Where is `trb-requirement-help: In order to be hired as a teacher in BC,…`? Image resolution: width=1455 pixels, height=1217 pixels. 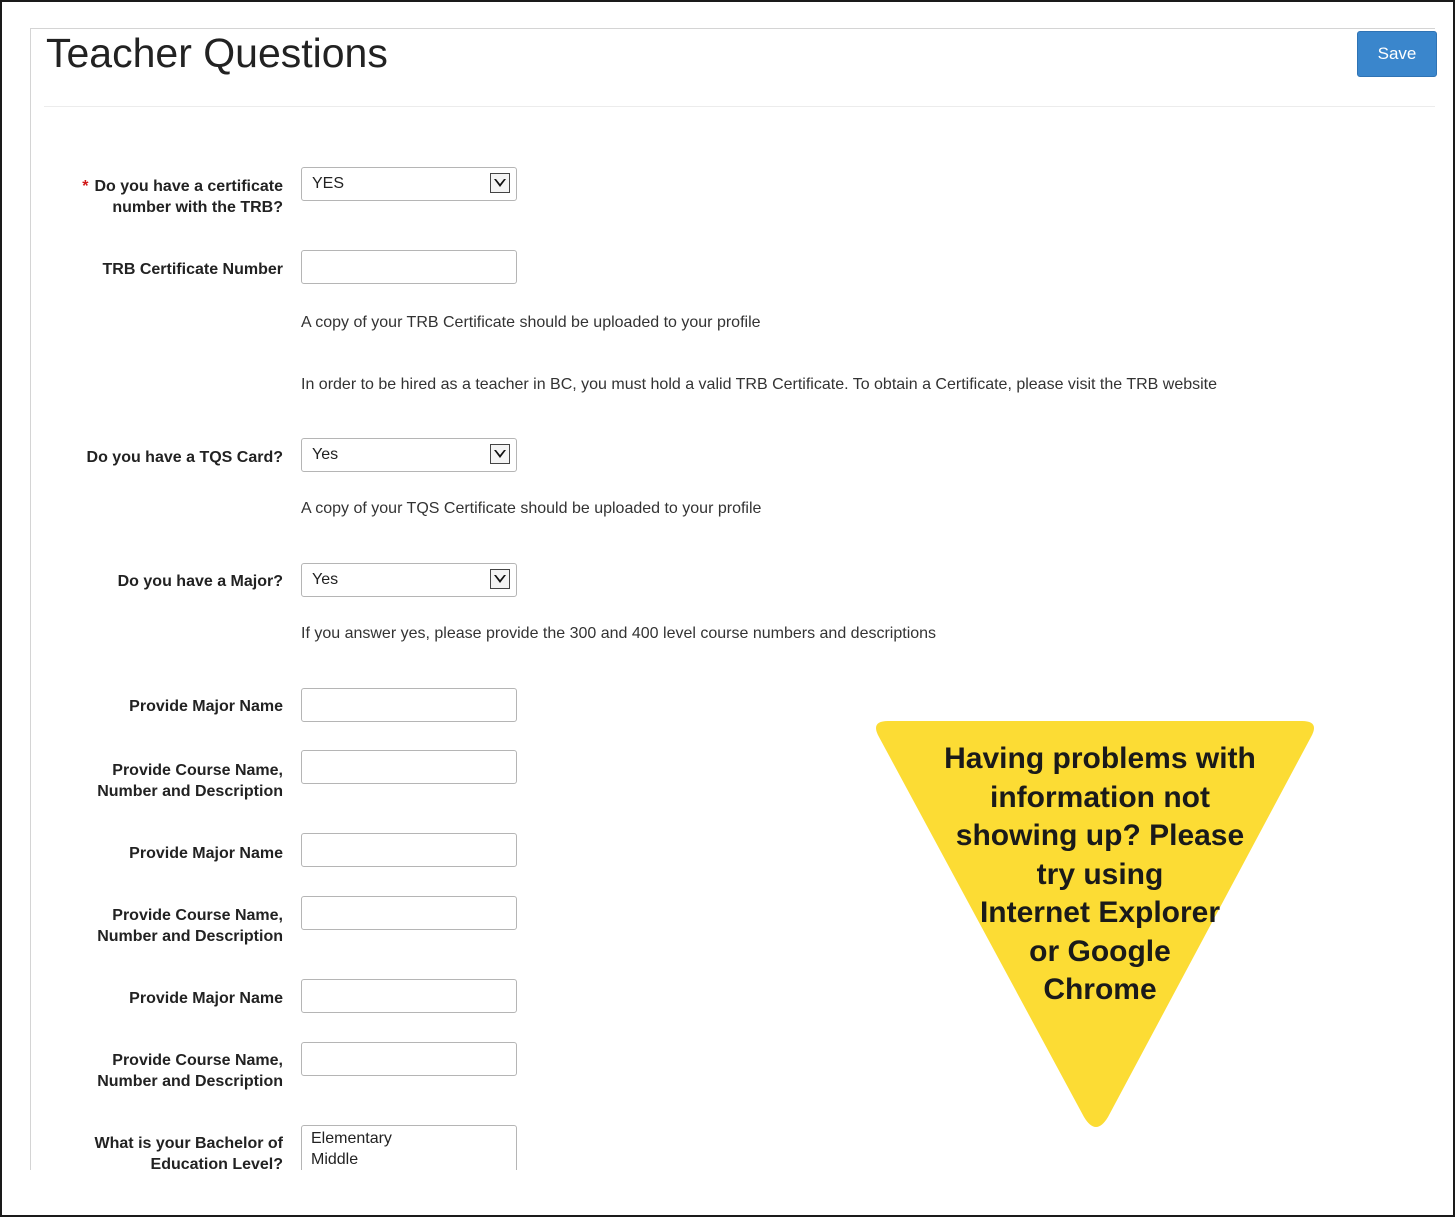 trb-requirement-help: In order to be hired as a teacher in BC,… is located at coordinates (759, 384).